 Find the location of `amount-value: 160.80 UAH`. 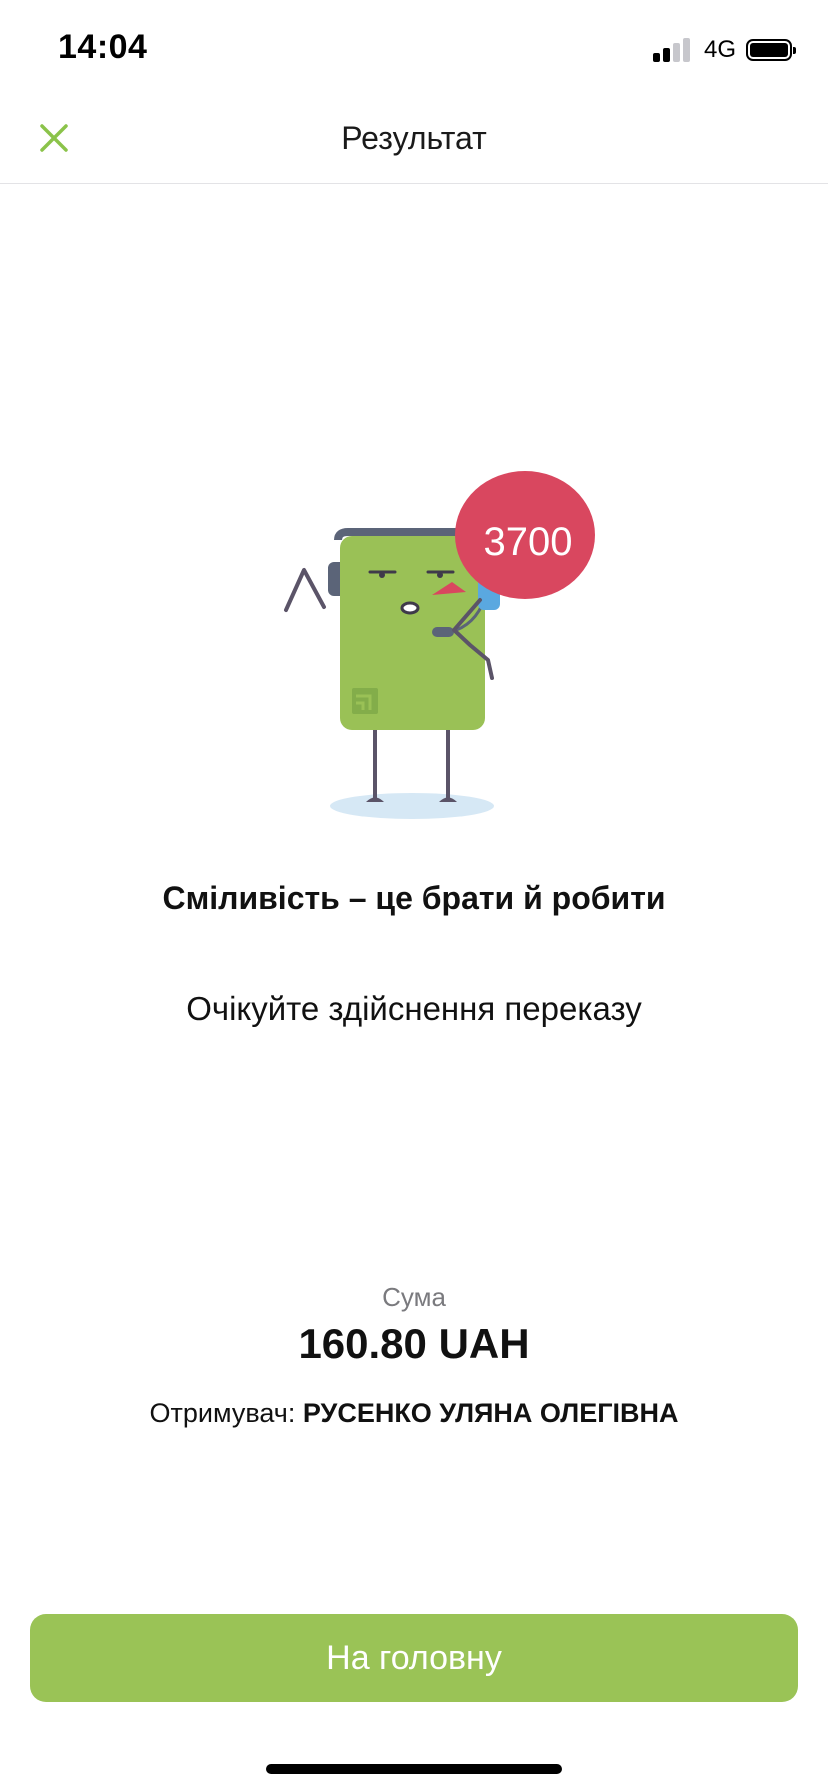

amount-value: 160.80 UAH is located at coordinates (414, 1343).